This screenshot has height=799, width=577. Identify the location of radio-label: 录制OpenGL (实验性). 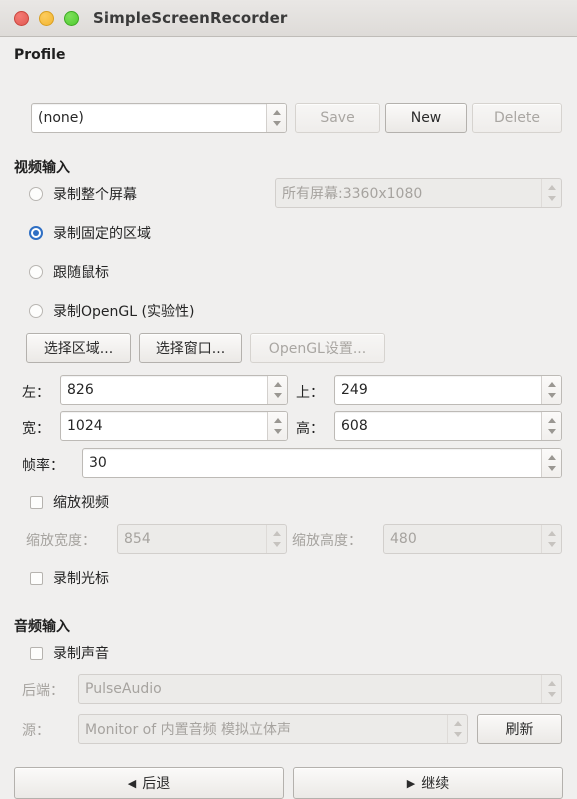
(124, 312).